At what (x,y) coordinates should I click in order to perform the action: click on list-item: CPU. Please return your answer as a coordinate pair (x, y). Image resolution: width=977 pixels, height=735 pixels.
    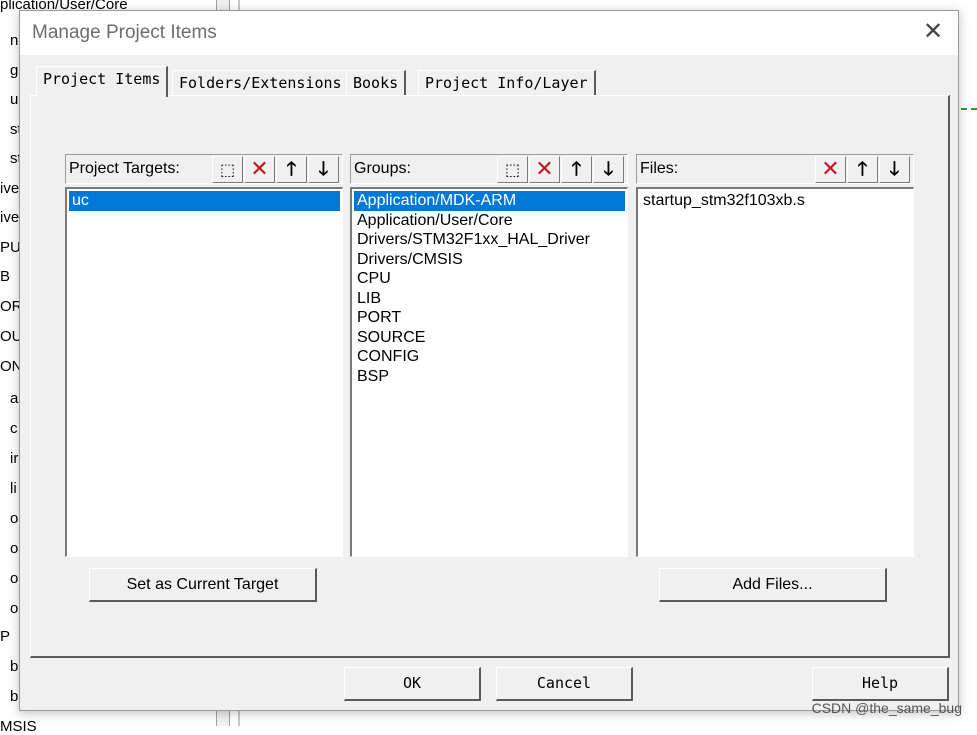
    Looking at the image, I should click on (489, 279).